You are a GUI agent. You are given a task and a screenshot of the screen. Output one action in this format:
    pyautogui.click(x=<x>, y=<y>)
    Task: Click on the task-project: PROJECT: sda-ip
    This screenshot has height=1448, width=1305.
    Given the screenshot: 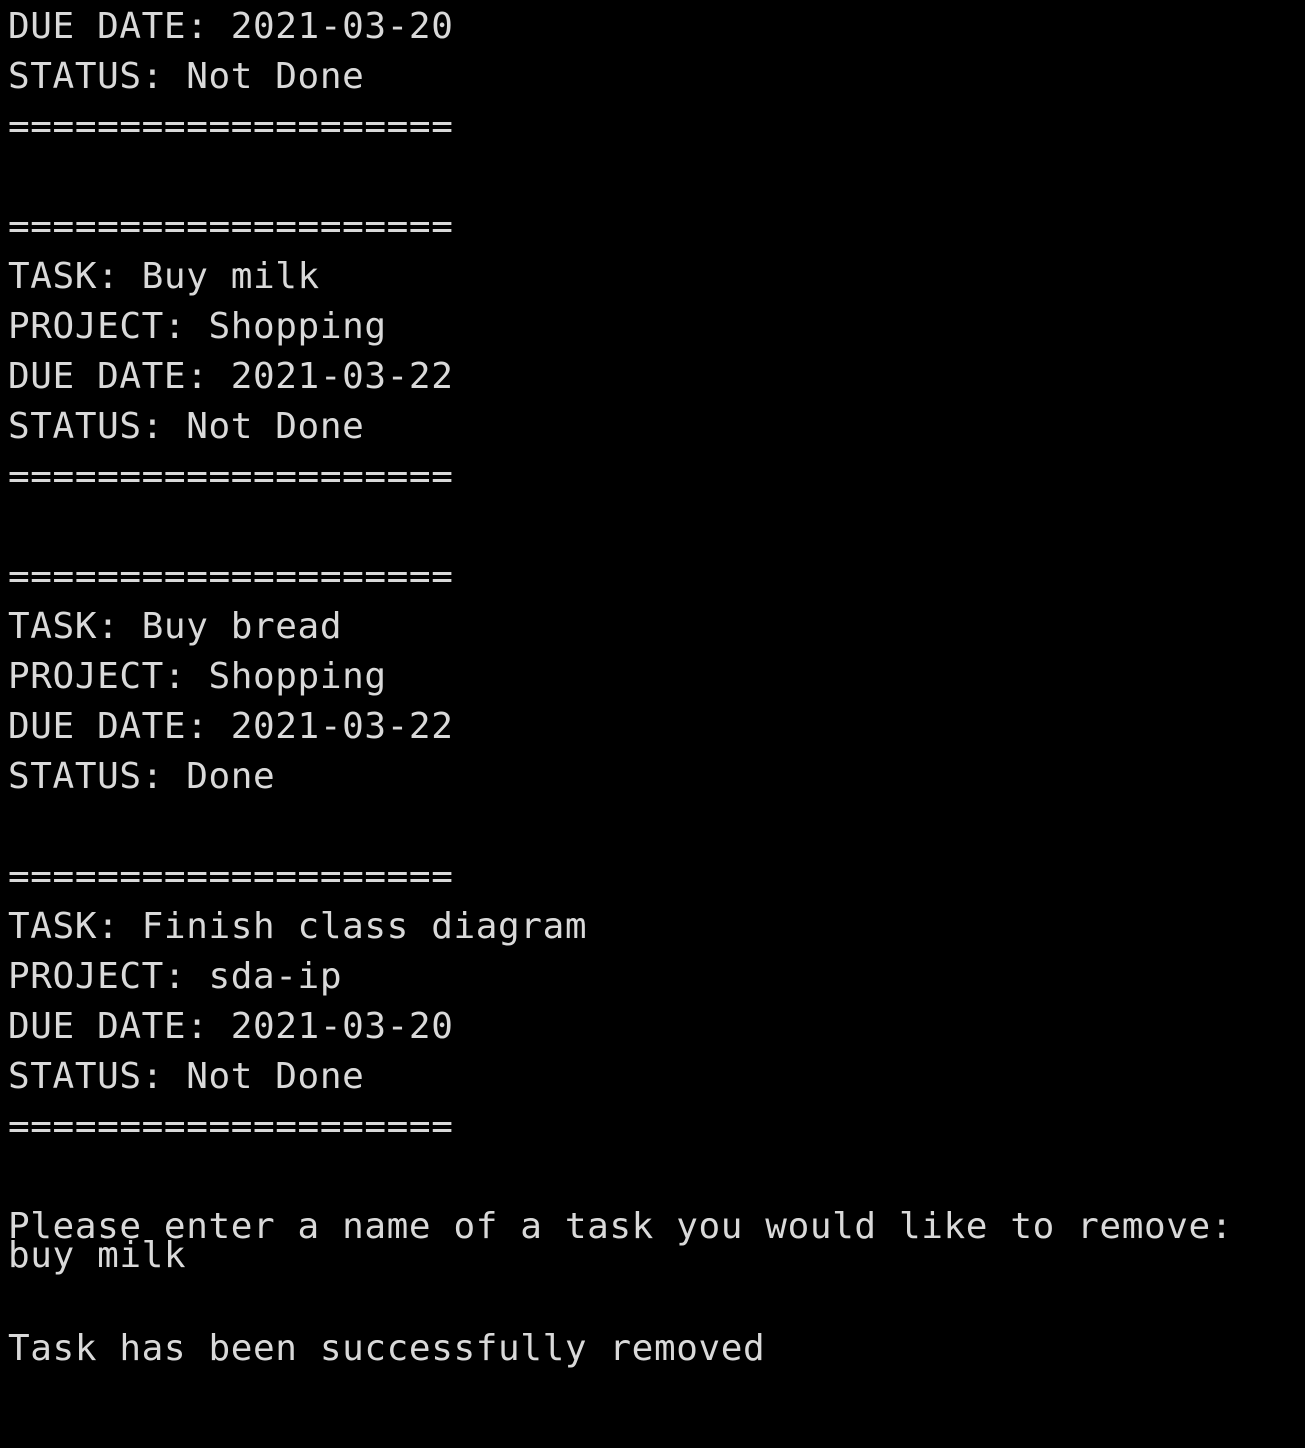 What is the action you would take?
    pyautogui.click(x=175, y=976)
    